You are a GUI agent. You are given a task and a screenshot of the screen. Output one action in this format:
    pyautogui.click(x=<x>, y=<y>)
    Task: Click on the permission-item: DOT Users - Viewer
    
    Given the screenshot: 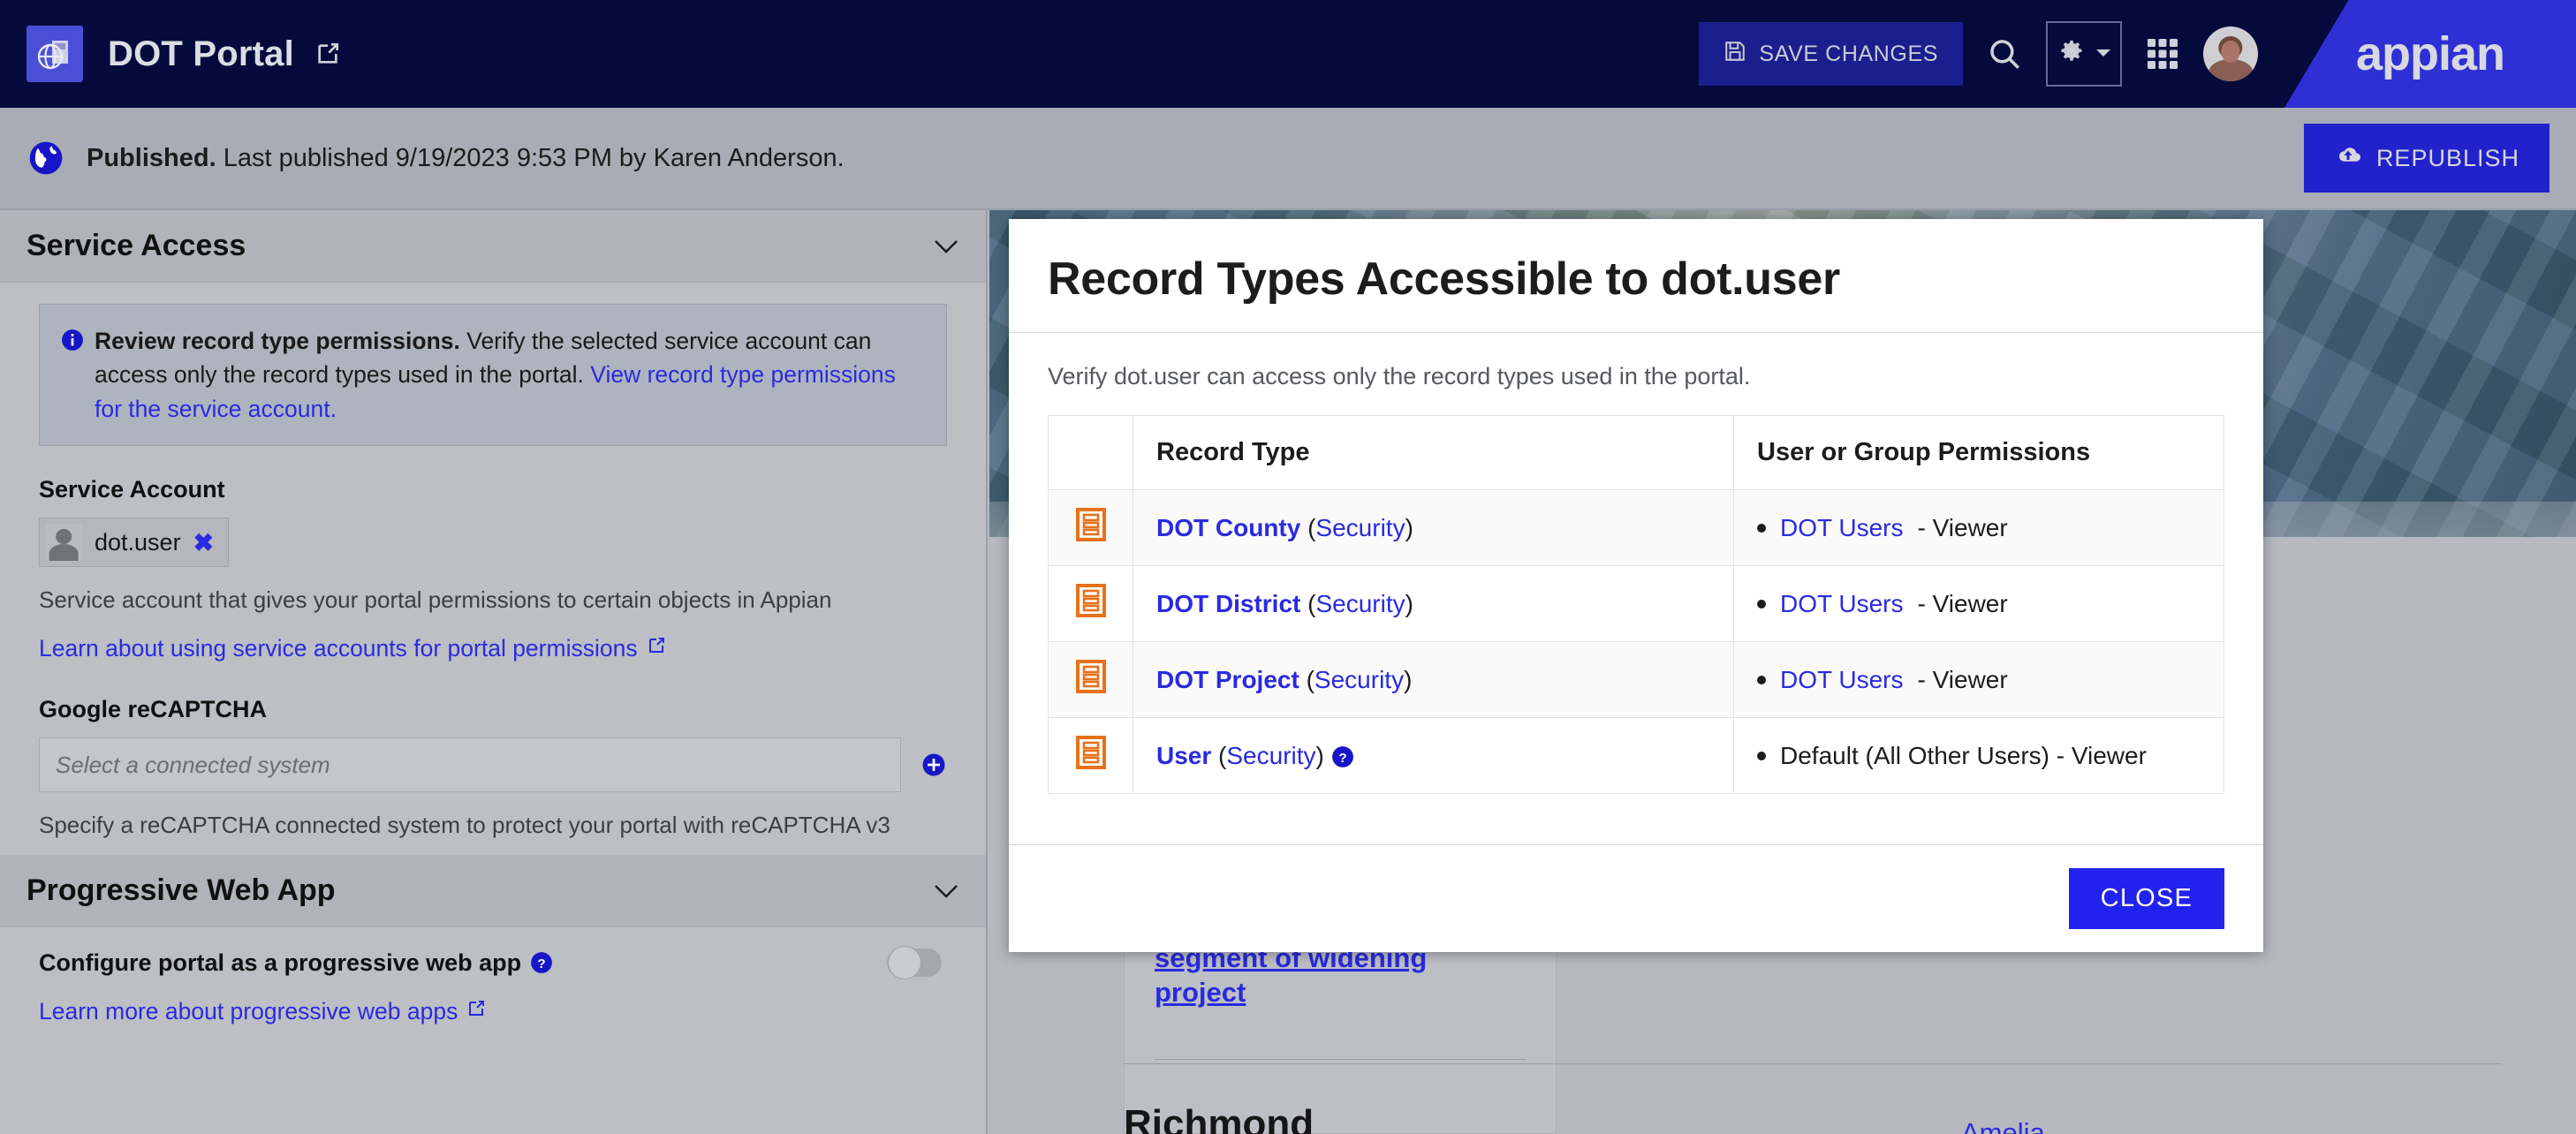 What is the action you would take?
    pyautogui.click(x=1979, y=528)
    